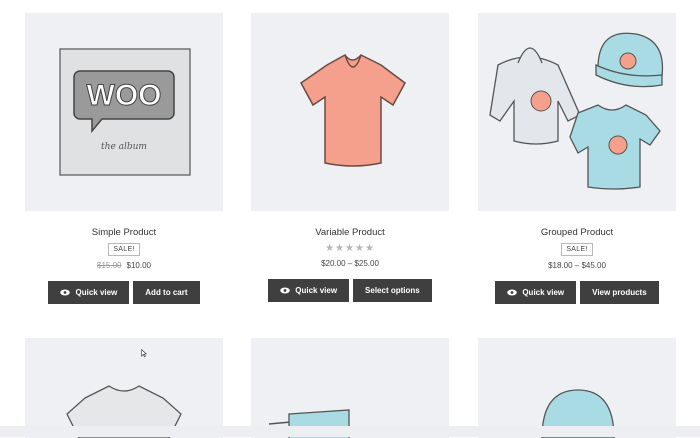 This screenshot has height=438, width=700. I want to click on view-products-button: View products, so click(619, 292).